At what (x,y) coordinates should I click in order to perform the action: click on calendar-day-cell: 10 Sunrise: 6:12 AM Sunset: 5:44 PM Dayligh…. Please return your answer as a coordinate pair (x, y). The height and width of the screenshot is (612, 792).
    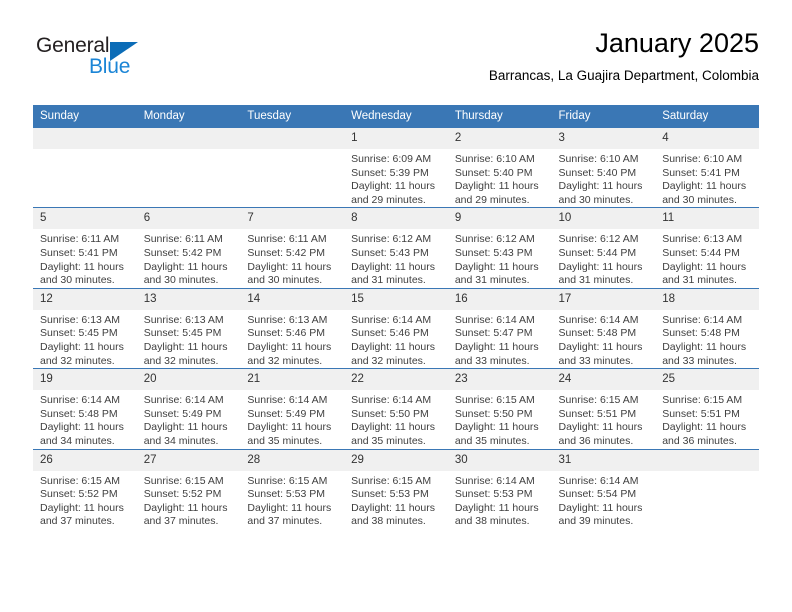
    Looking at the image, I should click on (603, 248).